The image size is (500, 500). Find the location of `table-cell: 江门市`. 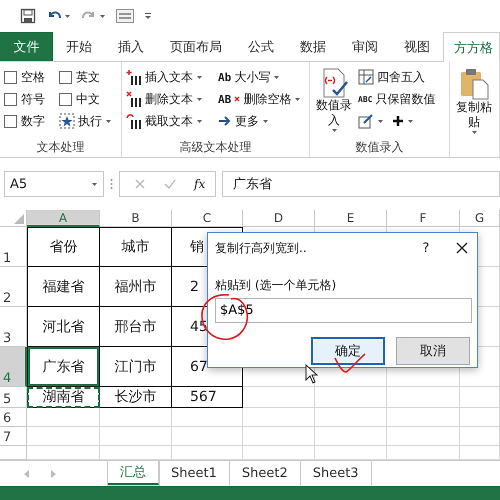

table-cell: 江门市 is located at coordinates (136, 367).